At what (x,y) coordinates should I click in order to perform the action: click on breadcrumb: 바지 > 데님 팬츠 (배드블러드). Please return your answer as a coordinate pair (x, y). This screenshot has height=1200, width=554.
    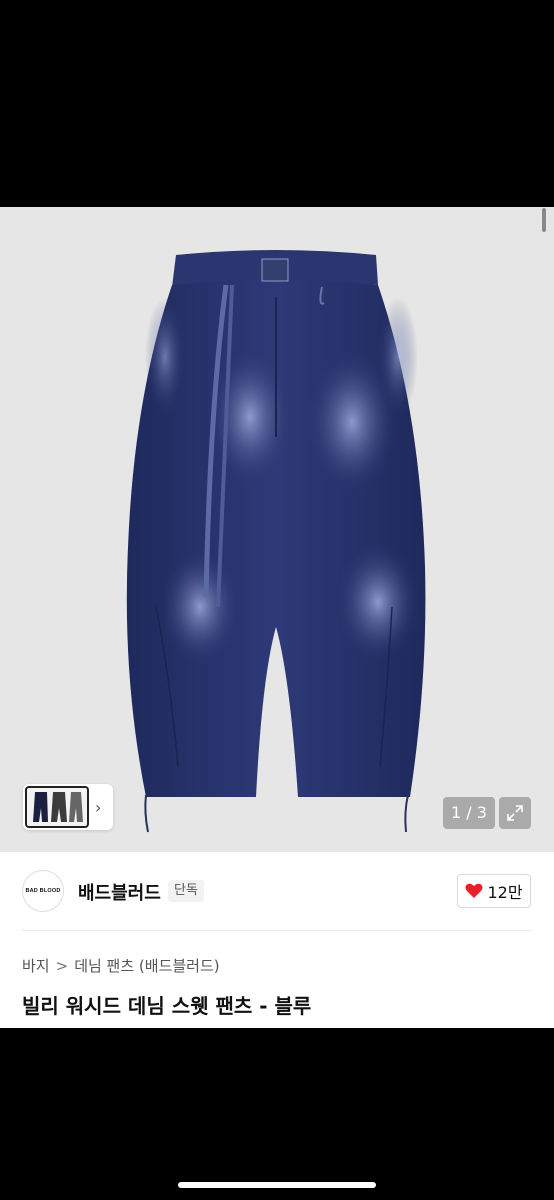
    Looking at the image, I should click on (121, 965).